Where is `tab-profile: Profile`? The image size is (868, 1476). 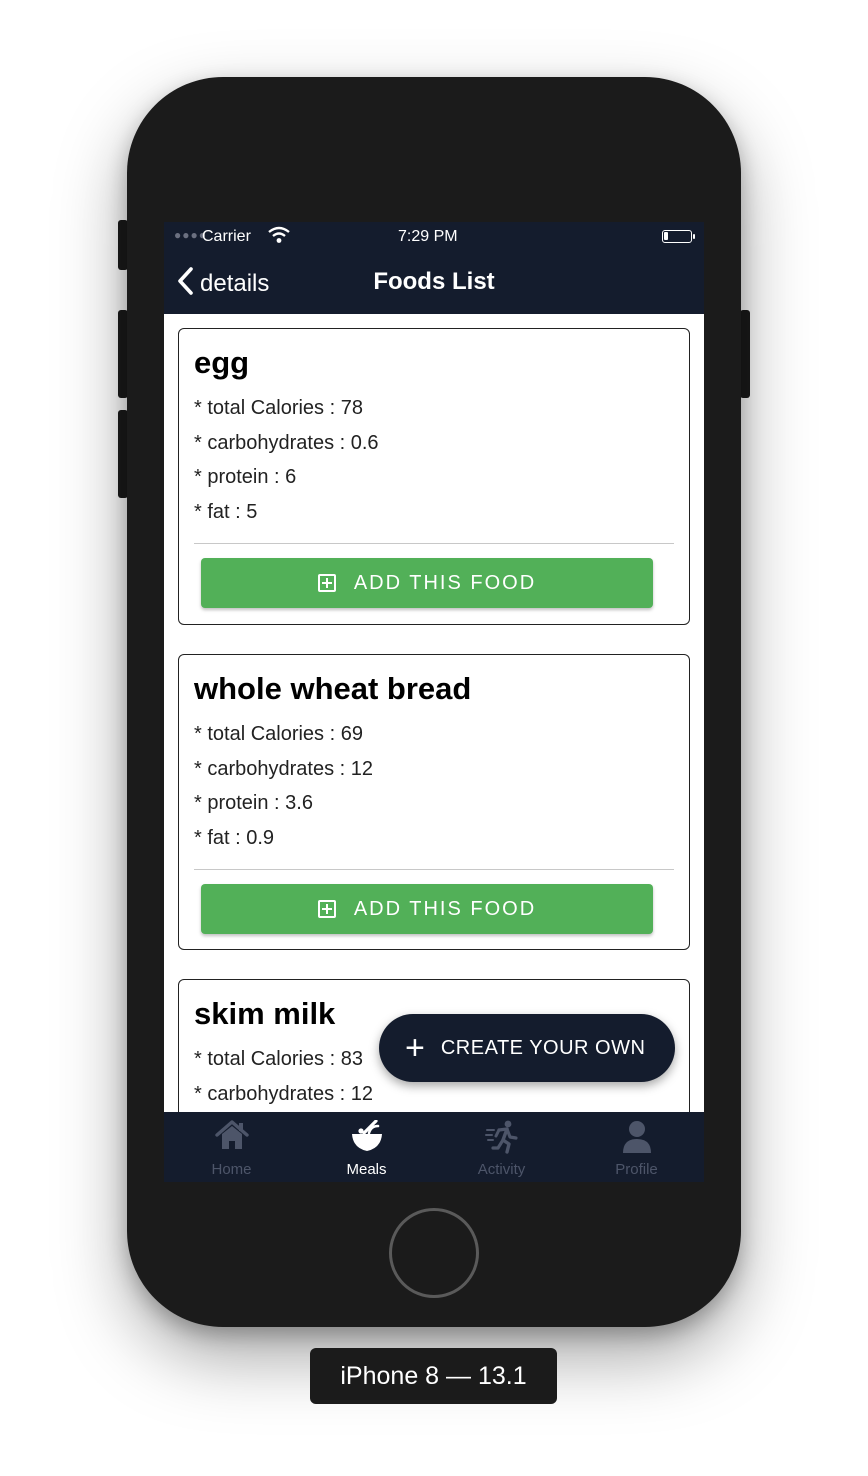 tab-profile: Profile is located at coordinates (636, 1147).